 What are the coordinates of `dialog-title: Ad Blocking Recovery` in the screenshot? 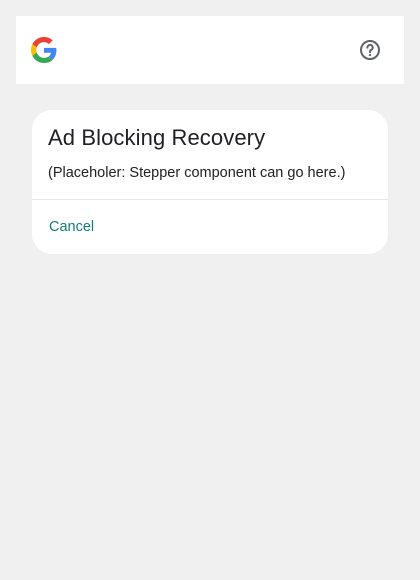 It's located at (157, 137).